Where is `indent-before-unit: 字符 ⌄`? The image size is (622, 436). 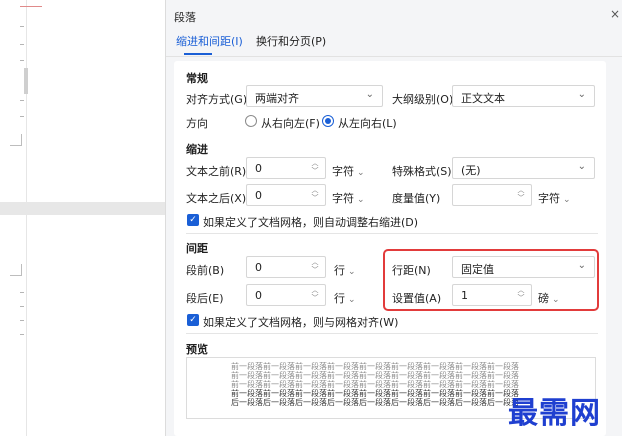 indent-before-unit: 字符 ⌄ is located at coordinates (348, 171).